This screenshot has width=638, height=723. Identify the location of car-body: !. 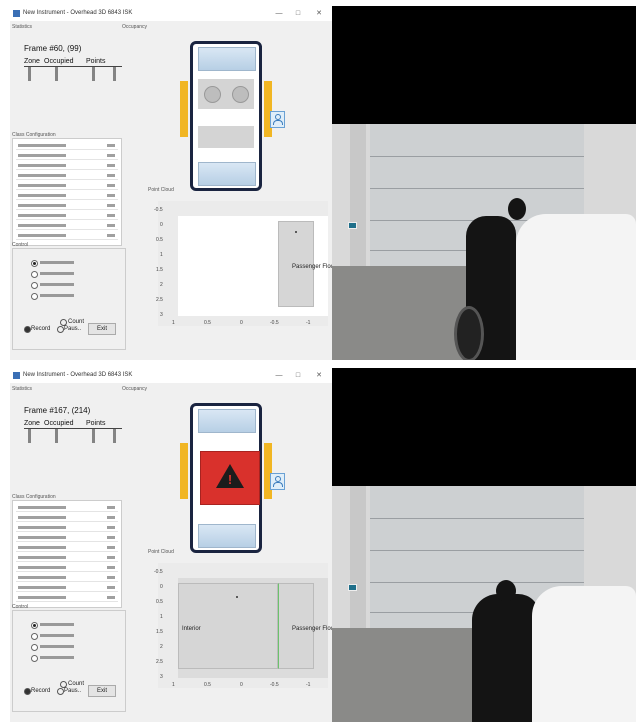
(226, 478).